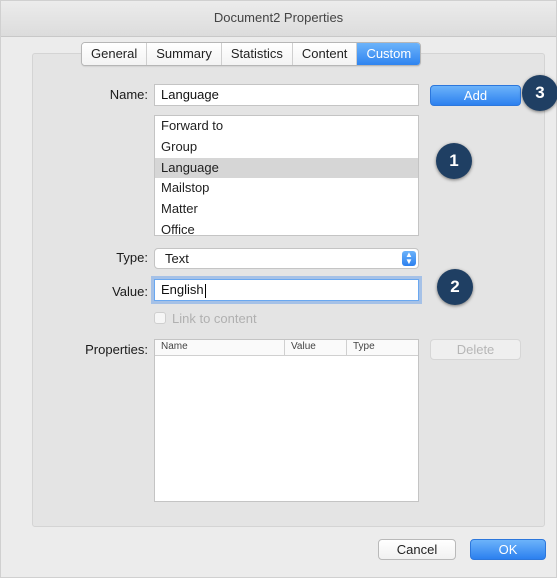 The height and width of the screenshot is (578, 557). What do you see at coordinates (382, 347) in the screenshot?
I see `column-header-type: Type` at bounding box center [382, 347].